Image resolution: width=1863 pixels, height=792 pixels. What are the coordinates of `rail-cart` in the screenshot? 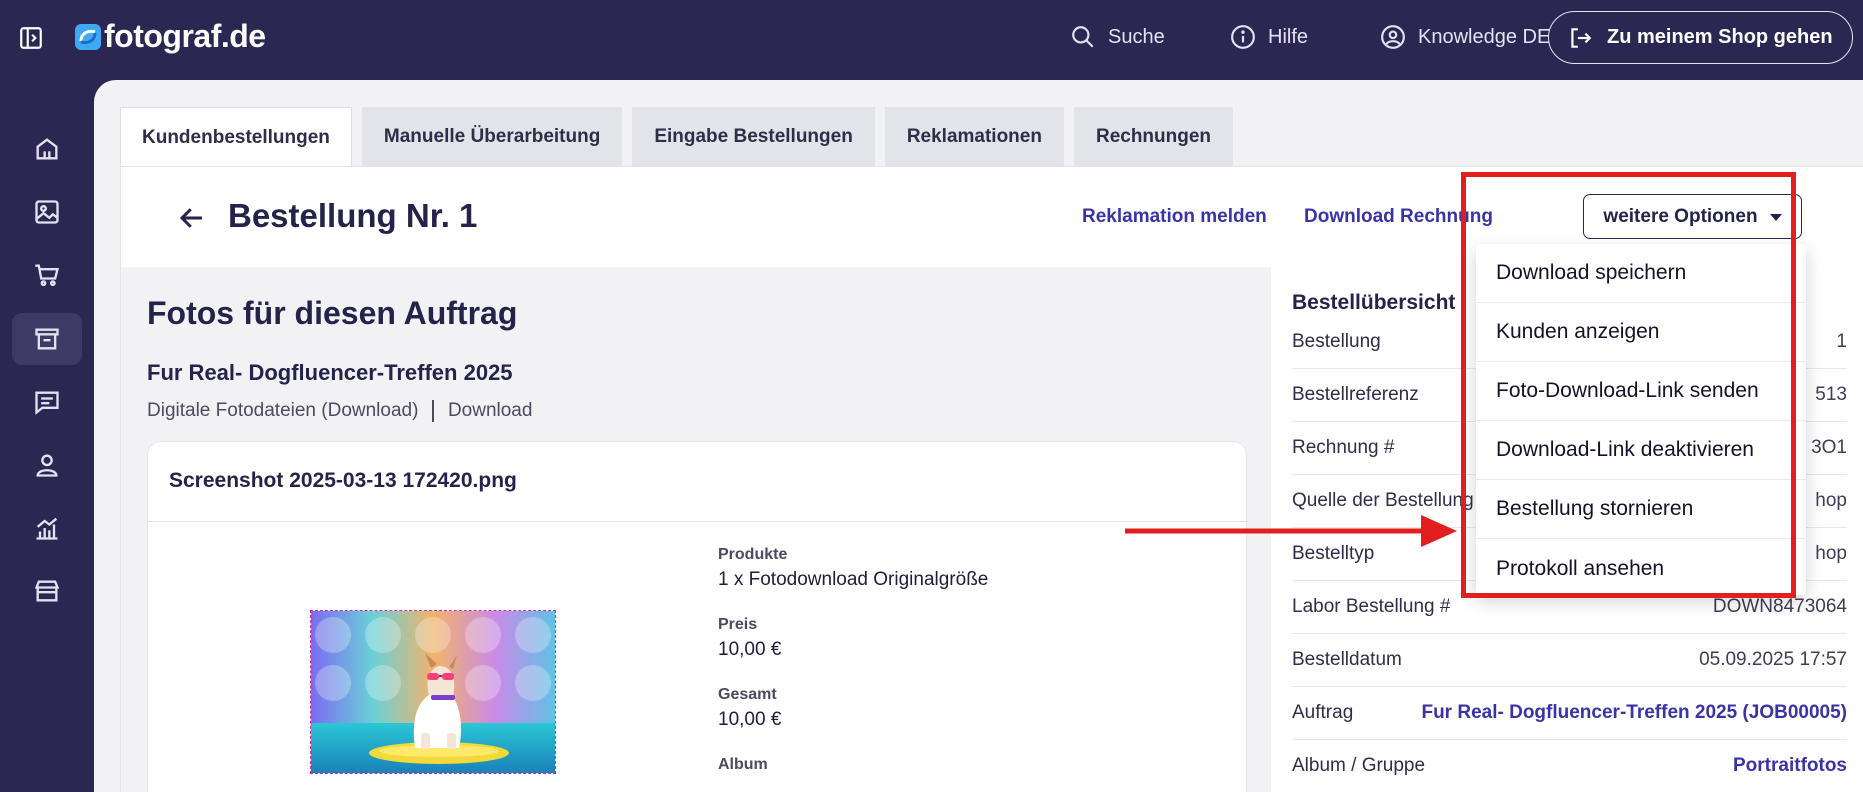 It's located at (47, 275).